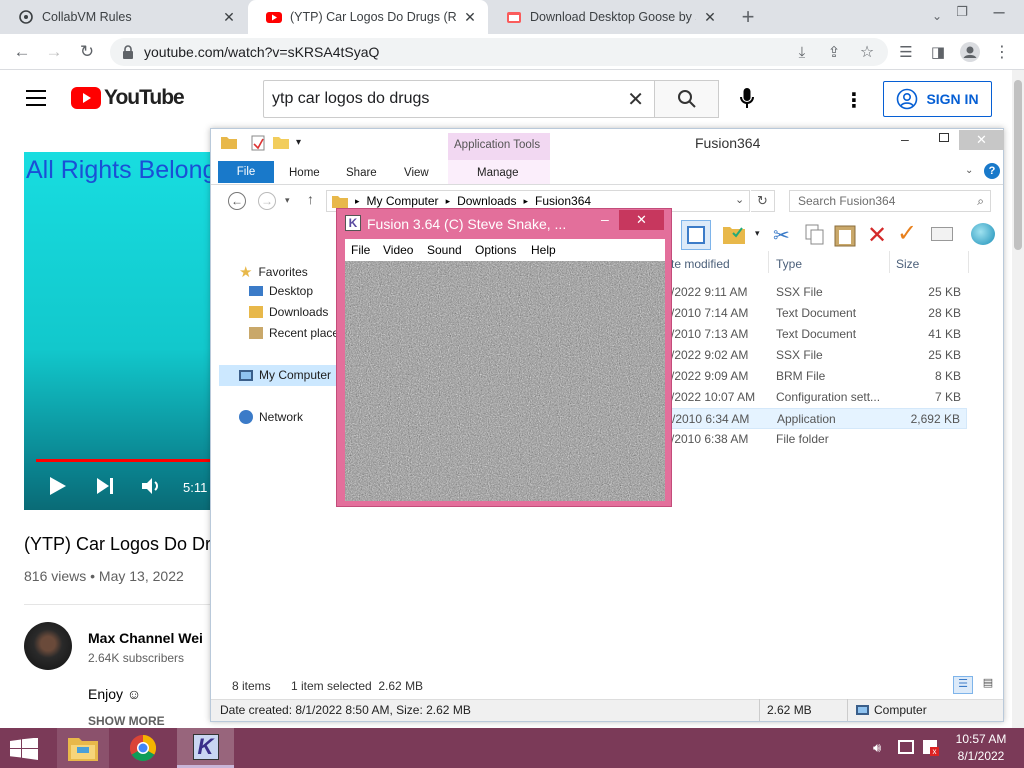  What do you see at coordinates (635, 99) in the screenshot?
I see `clear-search-icon: ✕` at bounding box center [635, 99].